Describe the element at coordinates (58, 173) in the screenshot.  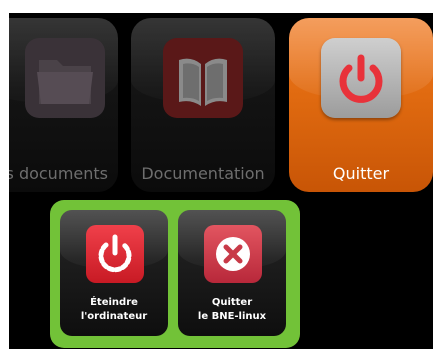
I see `documents-label: s documents` at that location.